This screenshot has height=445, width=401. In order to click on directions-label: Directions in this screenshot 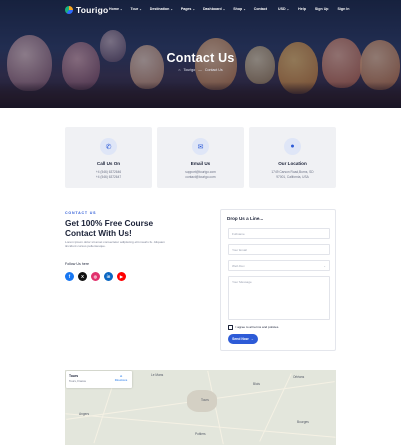, I will do `click(121, 380)`.